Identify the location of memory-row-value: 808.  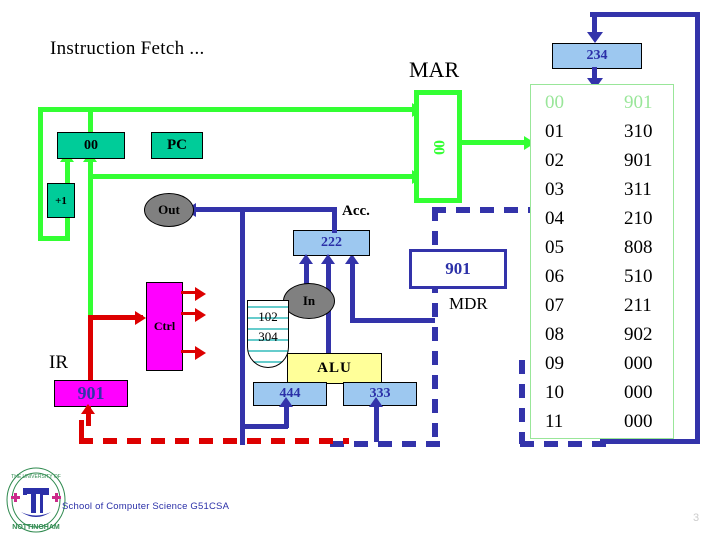
(638, 247).